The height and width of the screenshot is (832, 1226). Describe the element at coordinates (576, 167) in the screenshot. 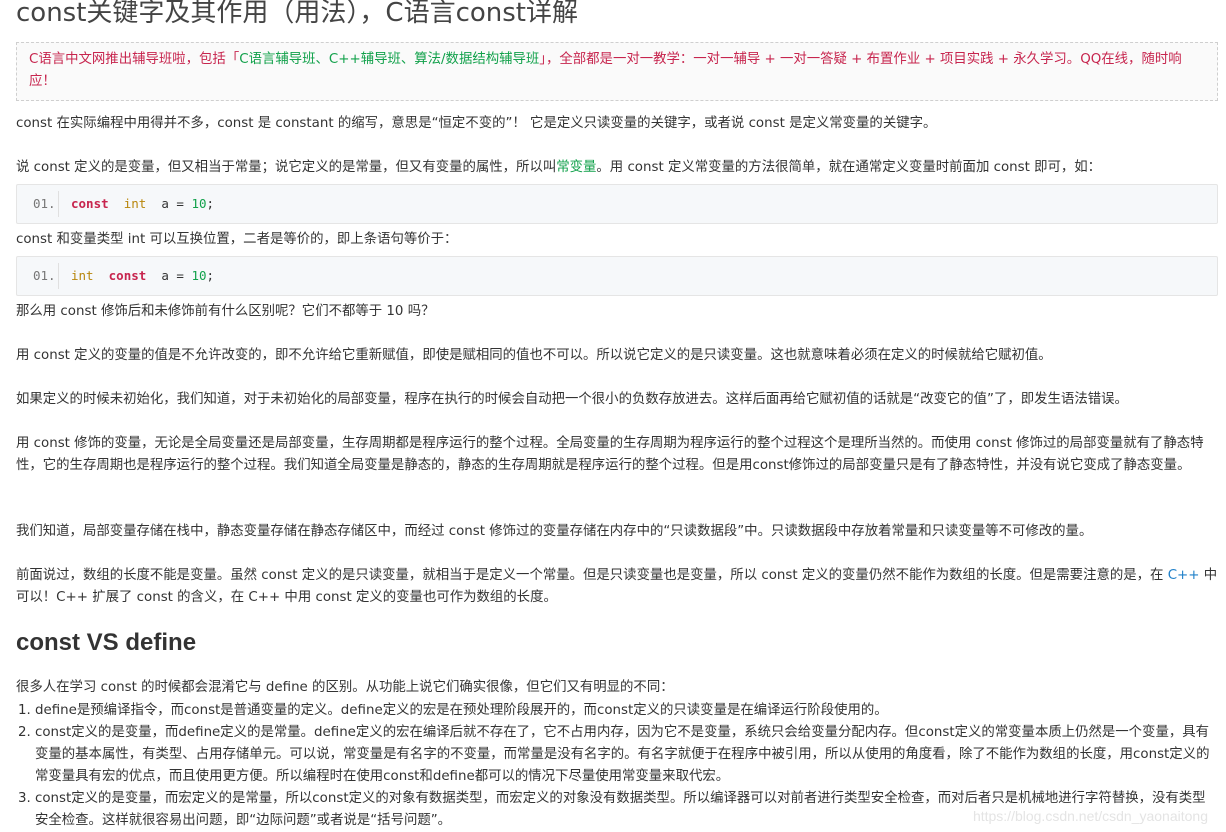

I see `const-variable-link: 常变量` at that location.